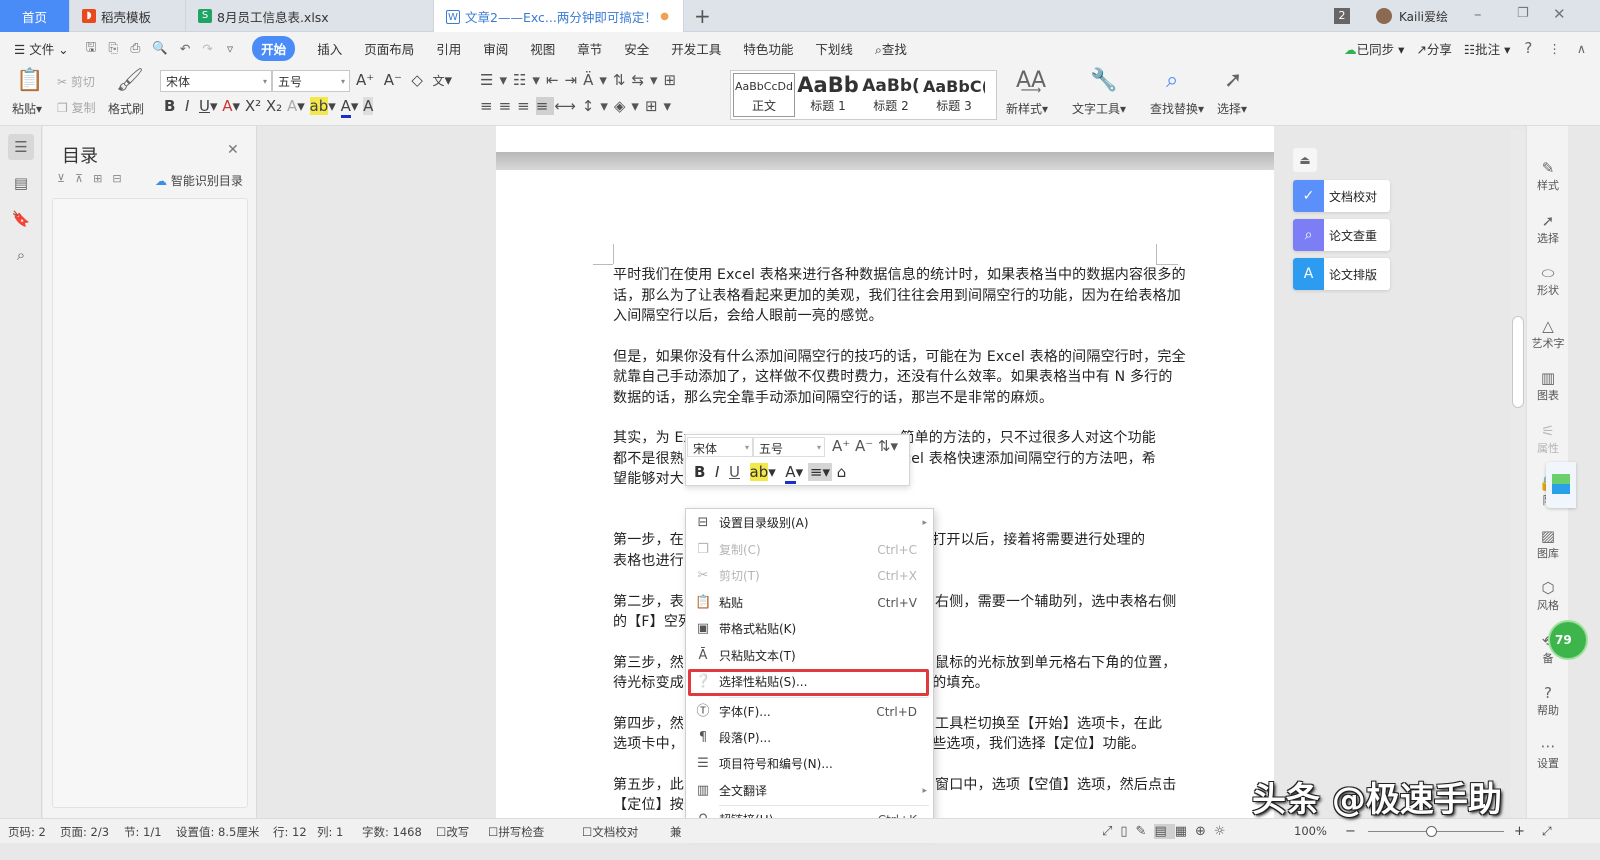  I want to click on grow-font-icon: A⁺ A⁻ ◇ 文▾, so click(404, 80).